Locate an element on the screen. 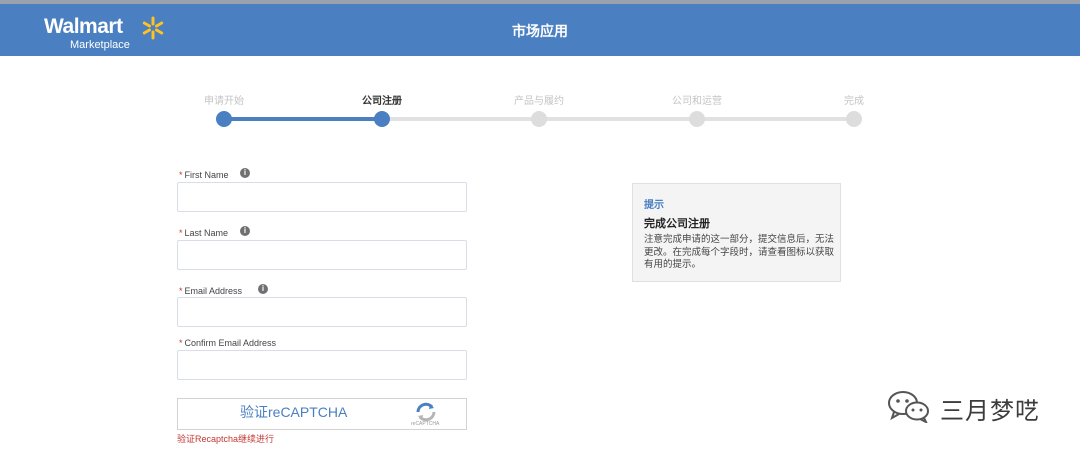 The image size is (1080, 455). app-header: Walmart Marketplace 市场应用 is located at coordinates (540, 30).